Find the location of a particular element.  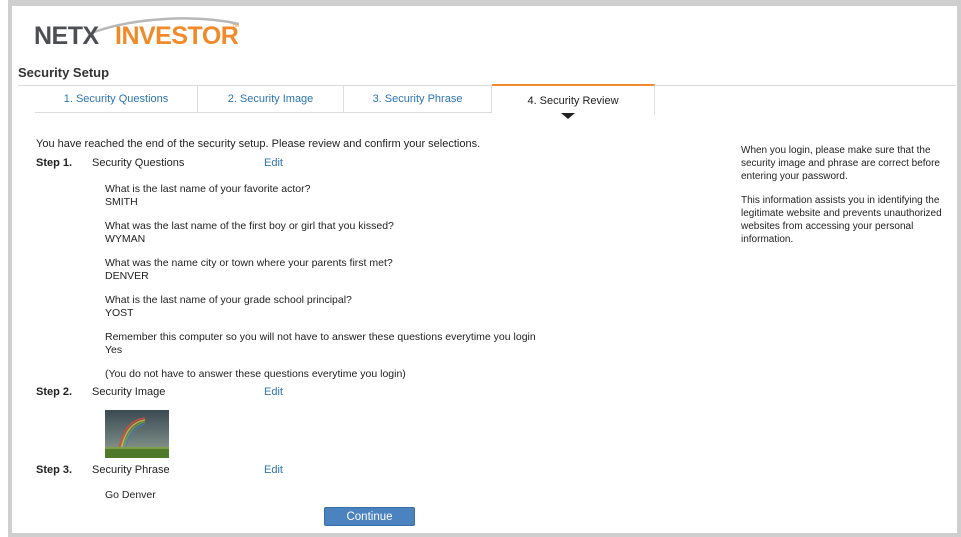

netxinvestor-logo: NETX INVESTOR ™ is located at coordinates (144, 34).